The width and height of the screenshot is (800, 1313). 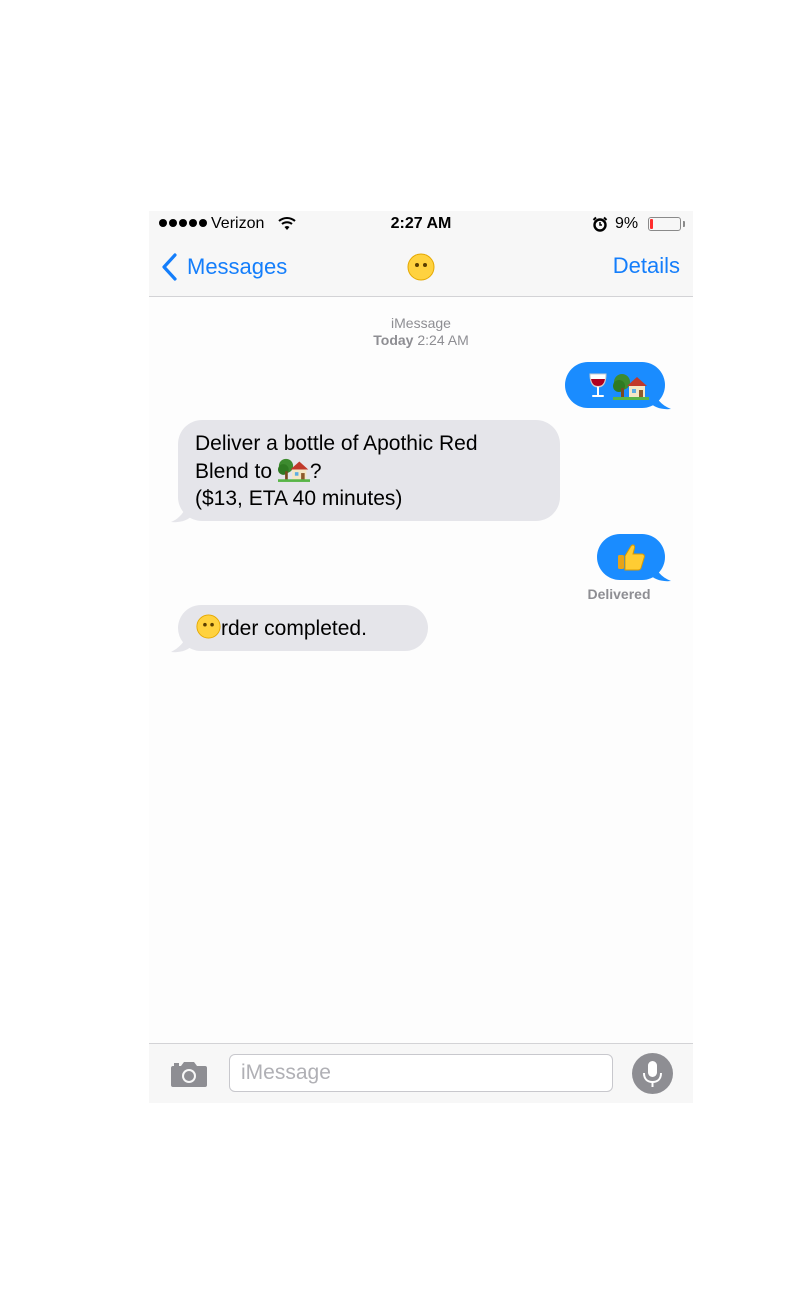 I want to click on clock-time: 2:27 AM, so click(x=421, y=223).